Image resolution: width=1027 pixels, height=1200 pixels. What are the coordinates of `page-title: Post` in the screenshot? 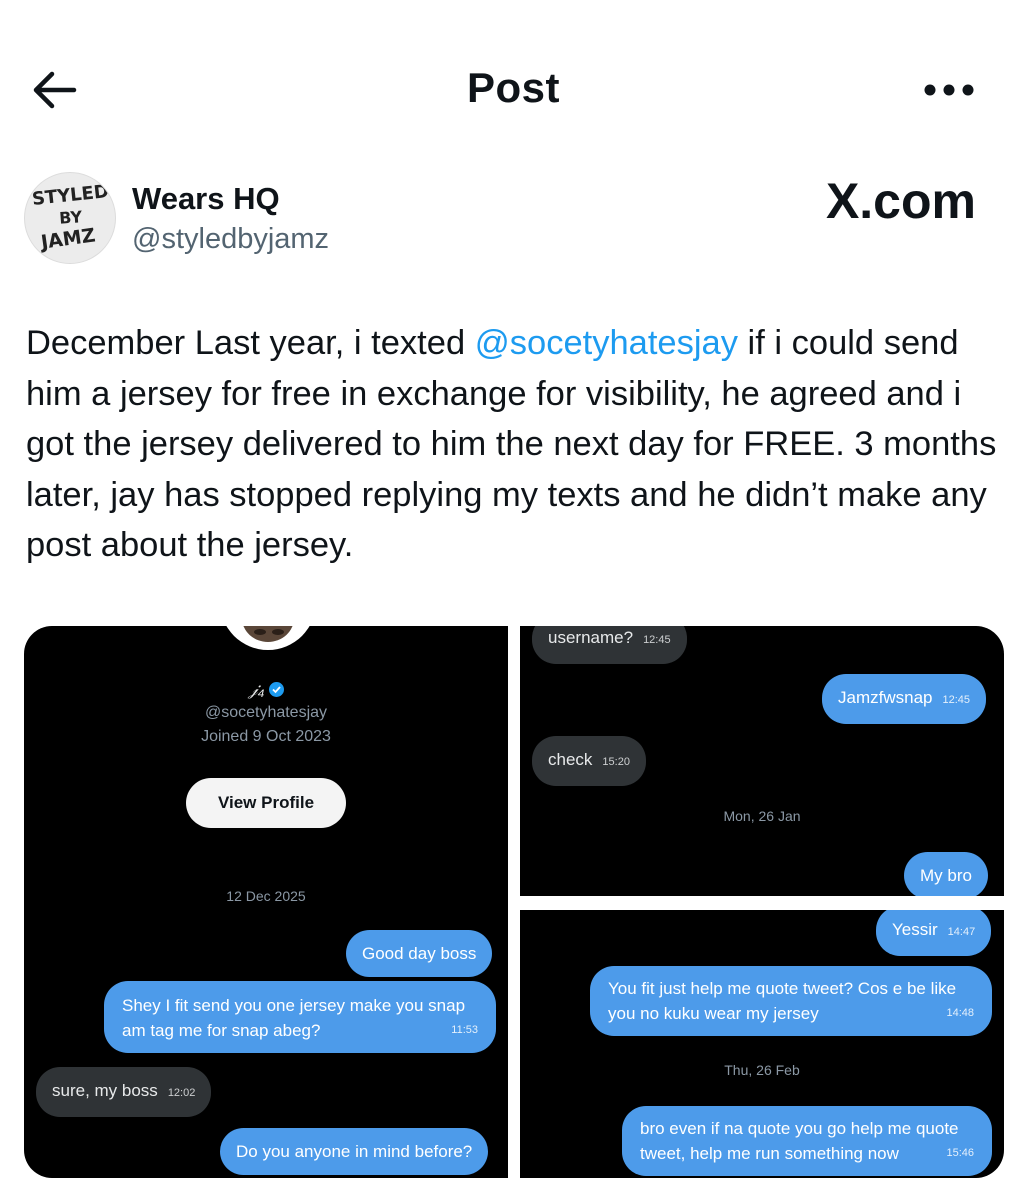 It's located at (513, 87).